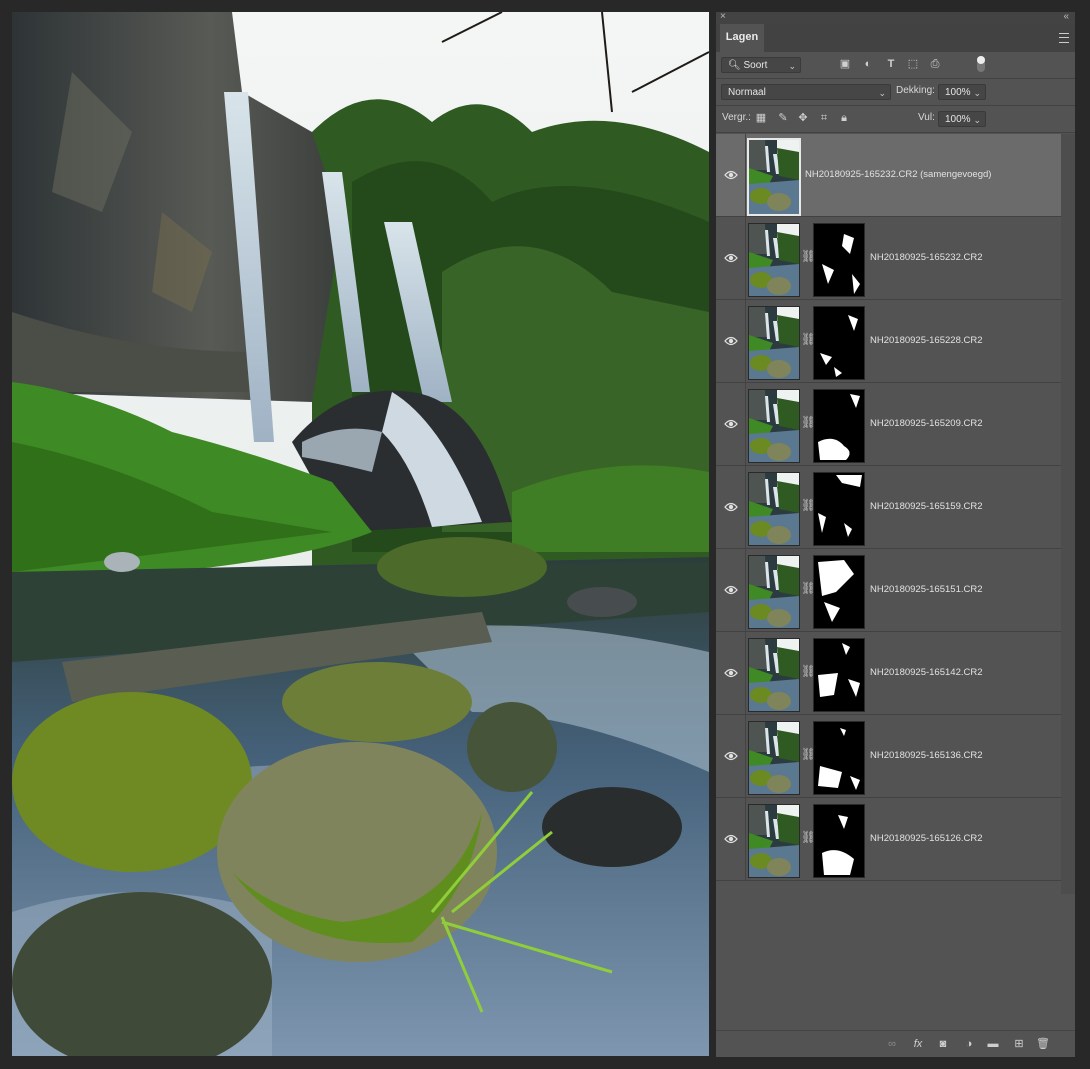  What do you see at coordinates (803, 118) in the screenshot?
I see `lock-position-icon: ✥` at bounding box center [803, 118].